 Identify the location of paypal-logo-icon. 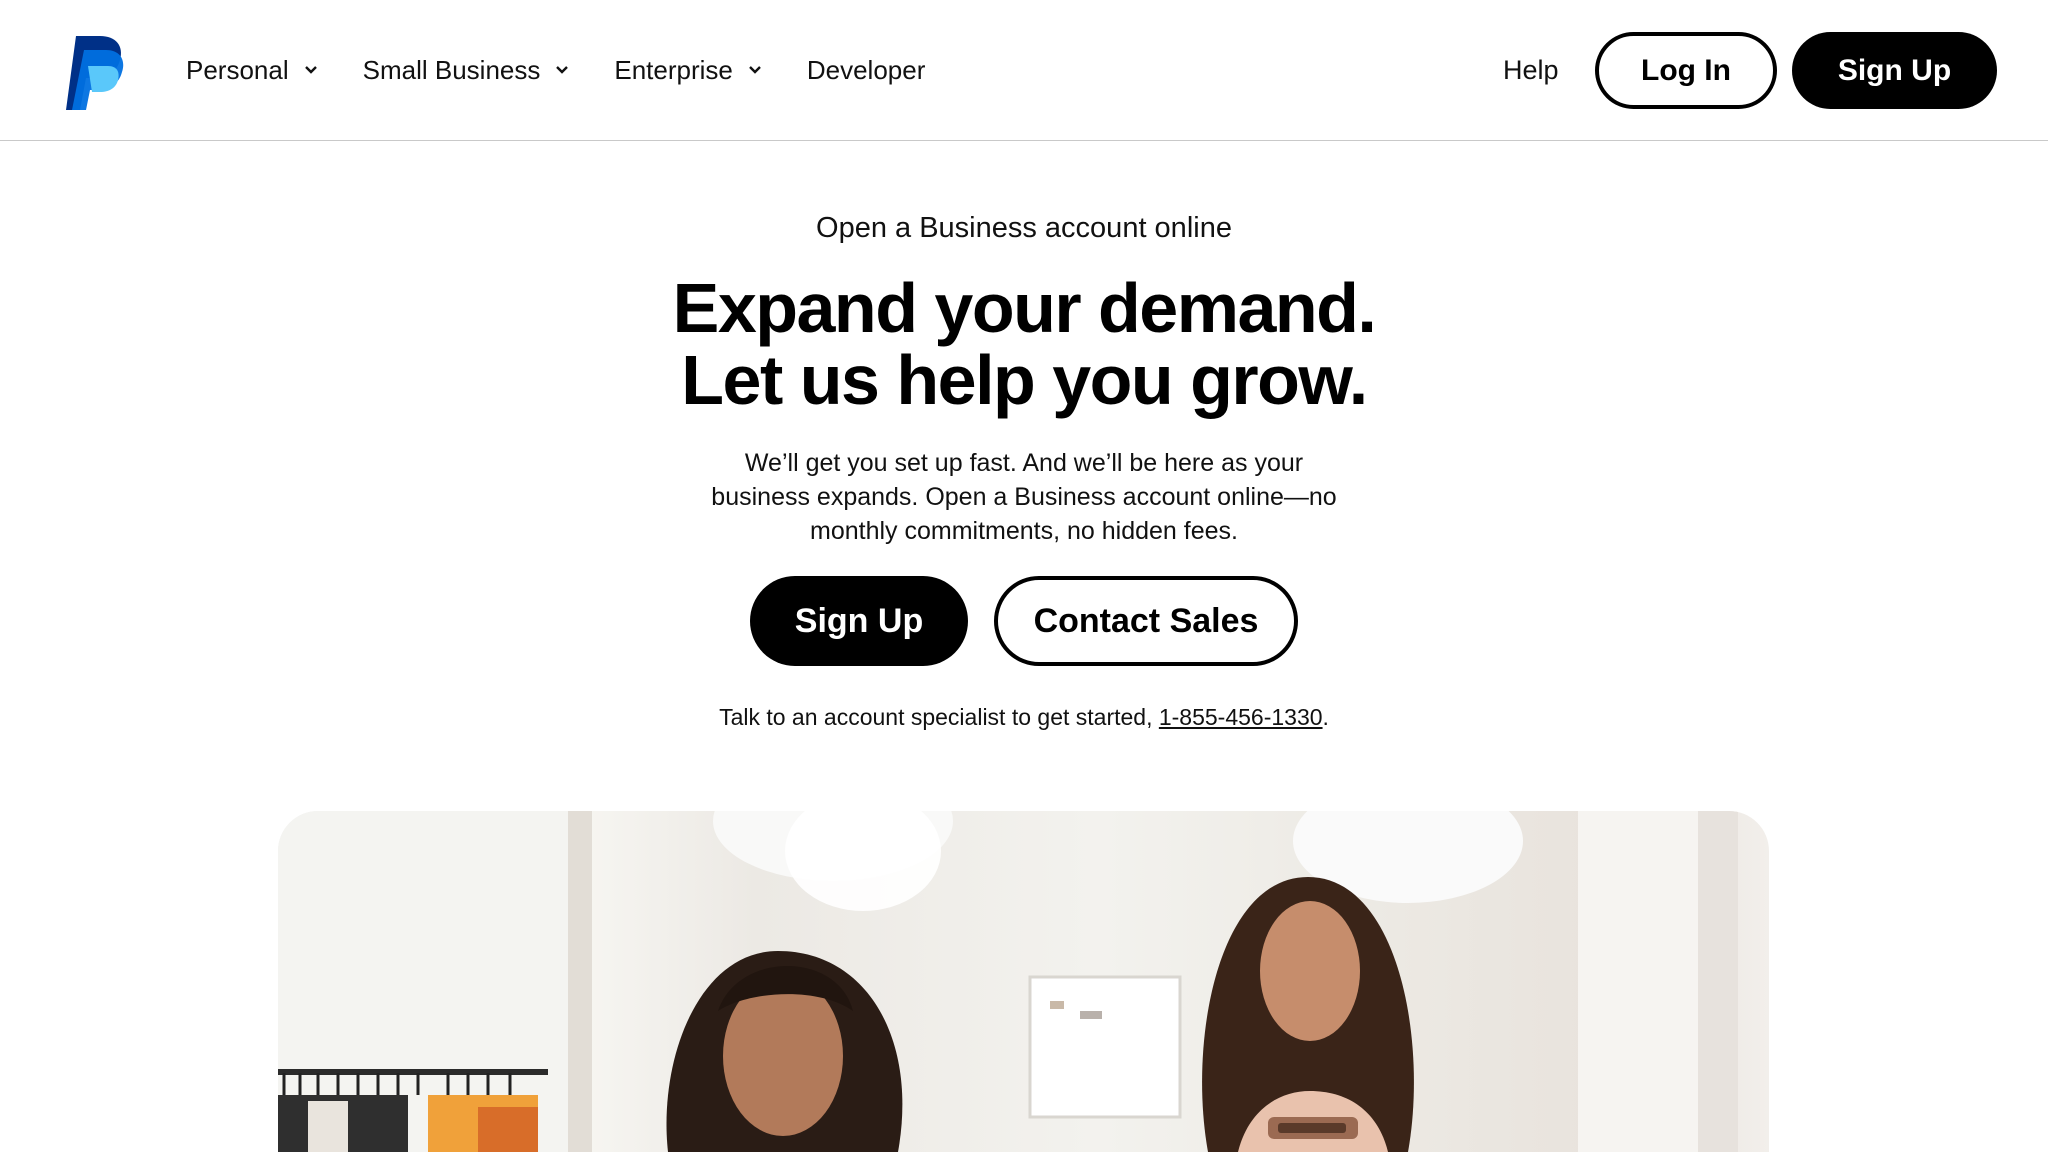
(93, 73).